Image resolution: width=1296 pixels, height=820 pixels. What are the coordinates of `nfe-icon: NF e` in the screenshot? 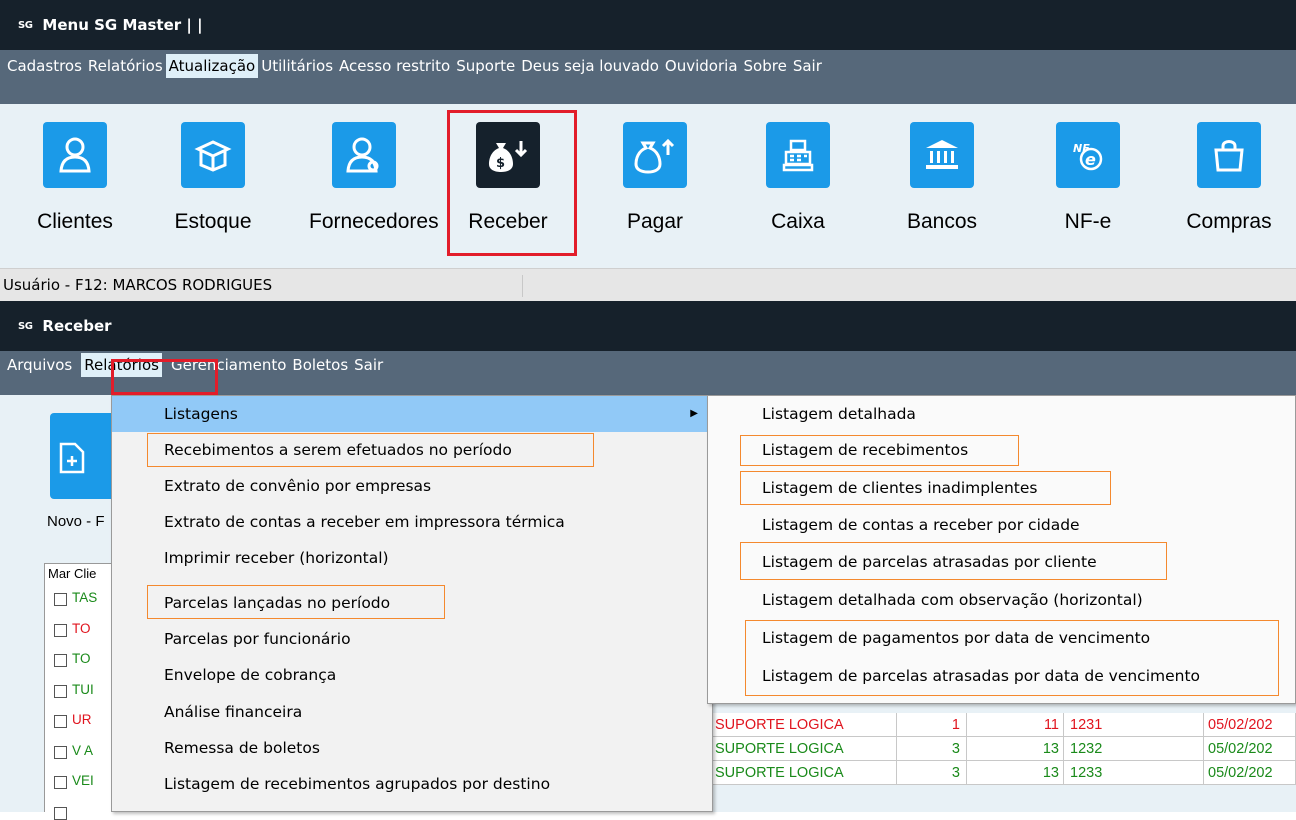 It's located at (1088, 155).